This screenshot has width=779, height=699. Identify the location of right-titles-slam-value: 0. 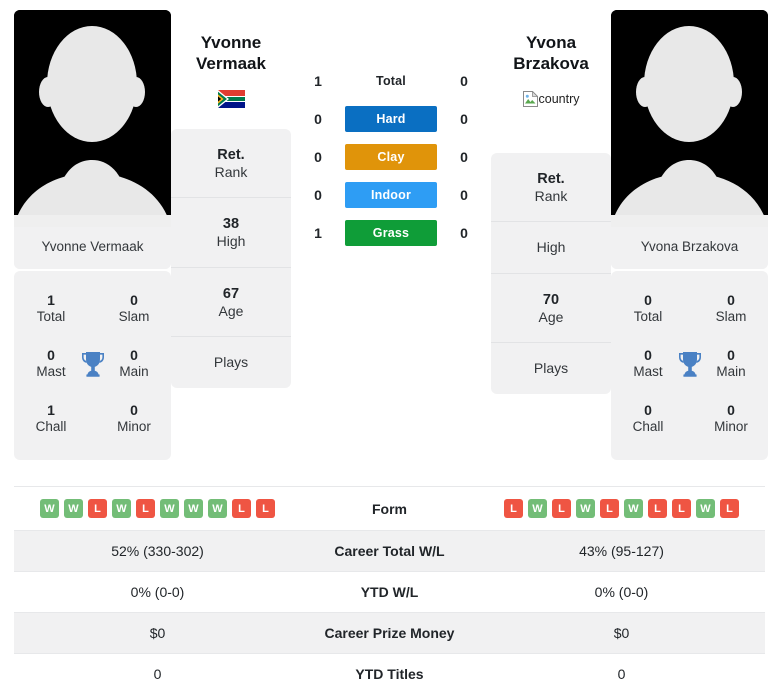
(731, 299).